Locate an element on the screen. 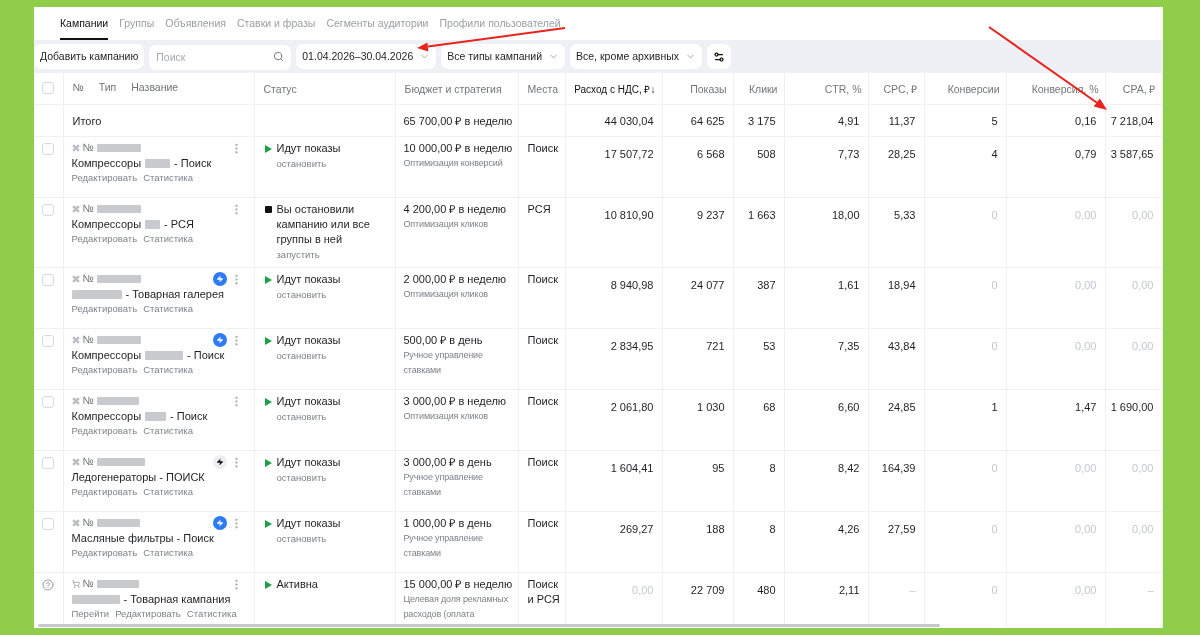  help-icon is located at coordinates (48, 584).